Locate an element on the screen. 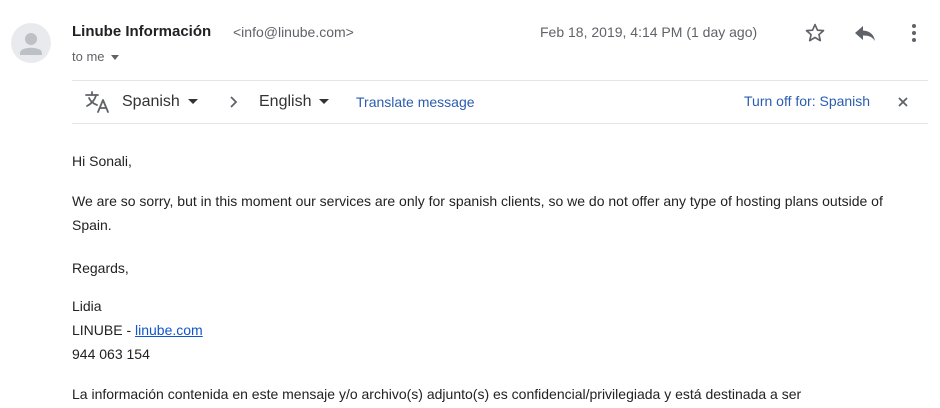 This screenshot has height=408, width=940. close-icon is located at coordinates (903, 102).